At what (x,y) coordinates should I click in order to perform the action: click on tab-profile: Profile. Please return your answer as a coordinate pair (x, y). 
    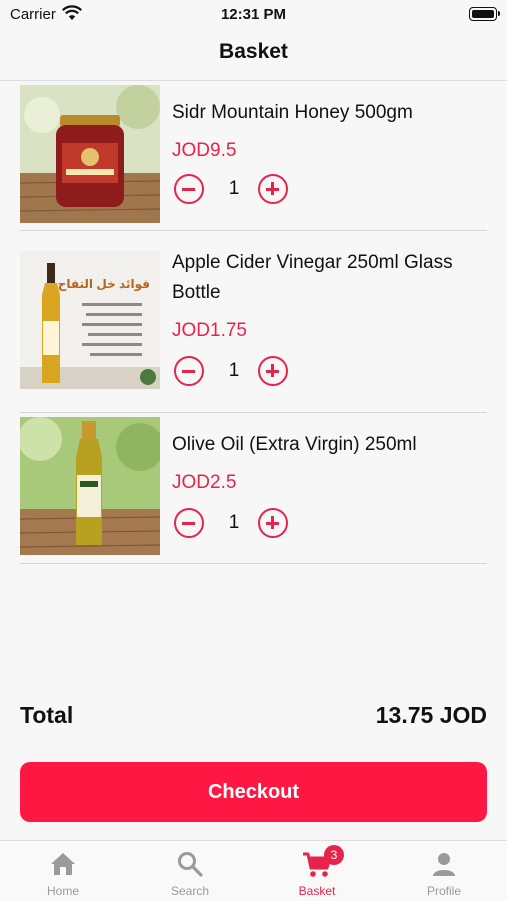
    Looking at the image, I should click on (444, 871).